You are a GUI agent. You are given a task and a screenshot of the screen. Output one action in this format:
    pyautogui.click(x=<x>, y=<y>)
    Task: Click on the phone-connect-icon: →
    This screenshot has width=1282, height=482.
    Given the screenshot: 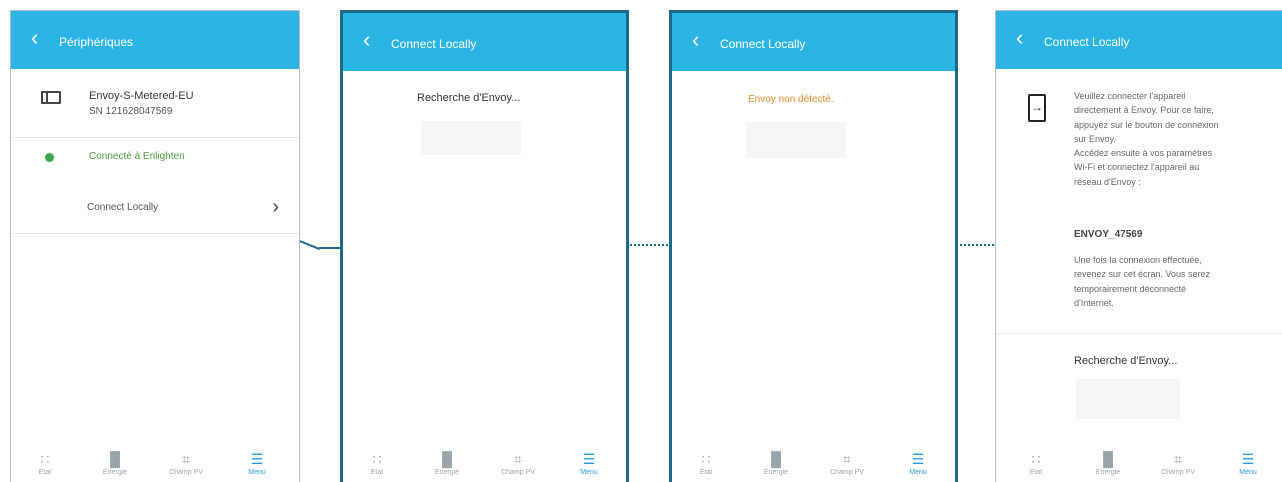 What is the action you would take?
    pyautogui.click(x=1037, y=108)
    